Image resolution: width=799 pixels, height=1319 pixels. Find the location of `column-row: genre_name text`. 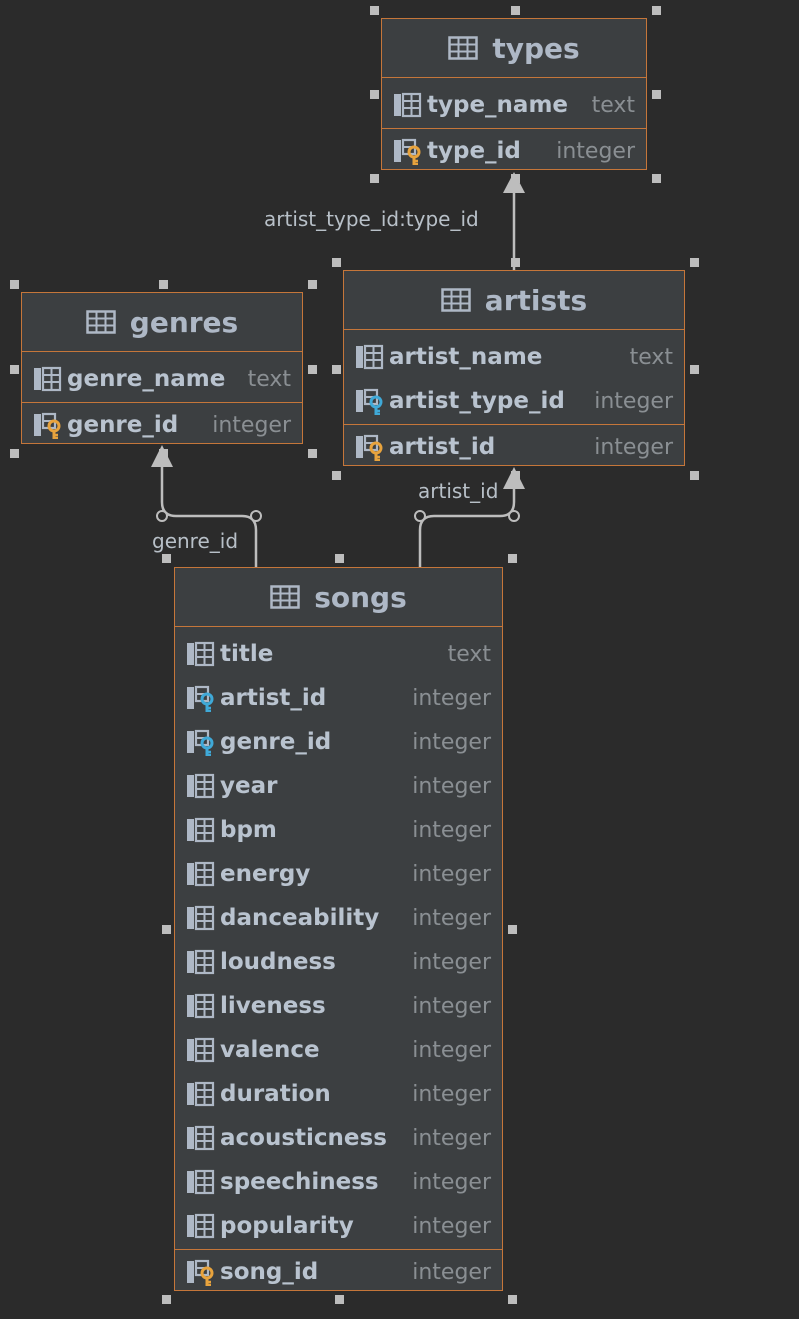

column-row: genre_name text is located at coordinates (162, 379).